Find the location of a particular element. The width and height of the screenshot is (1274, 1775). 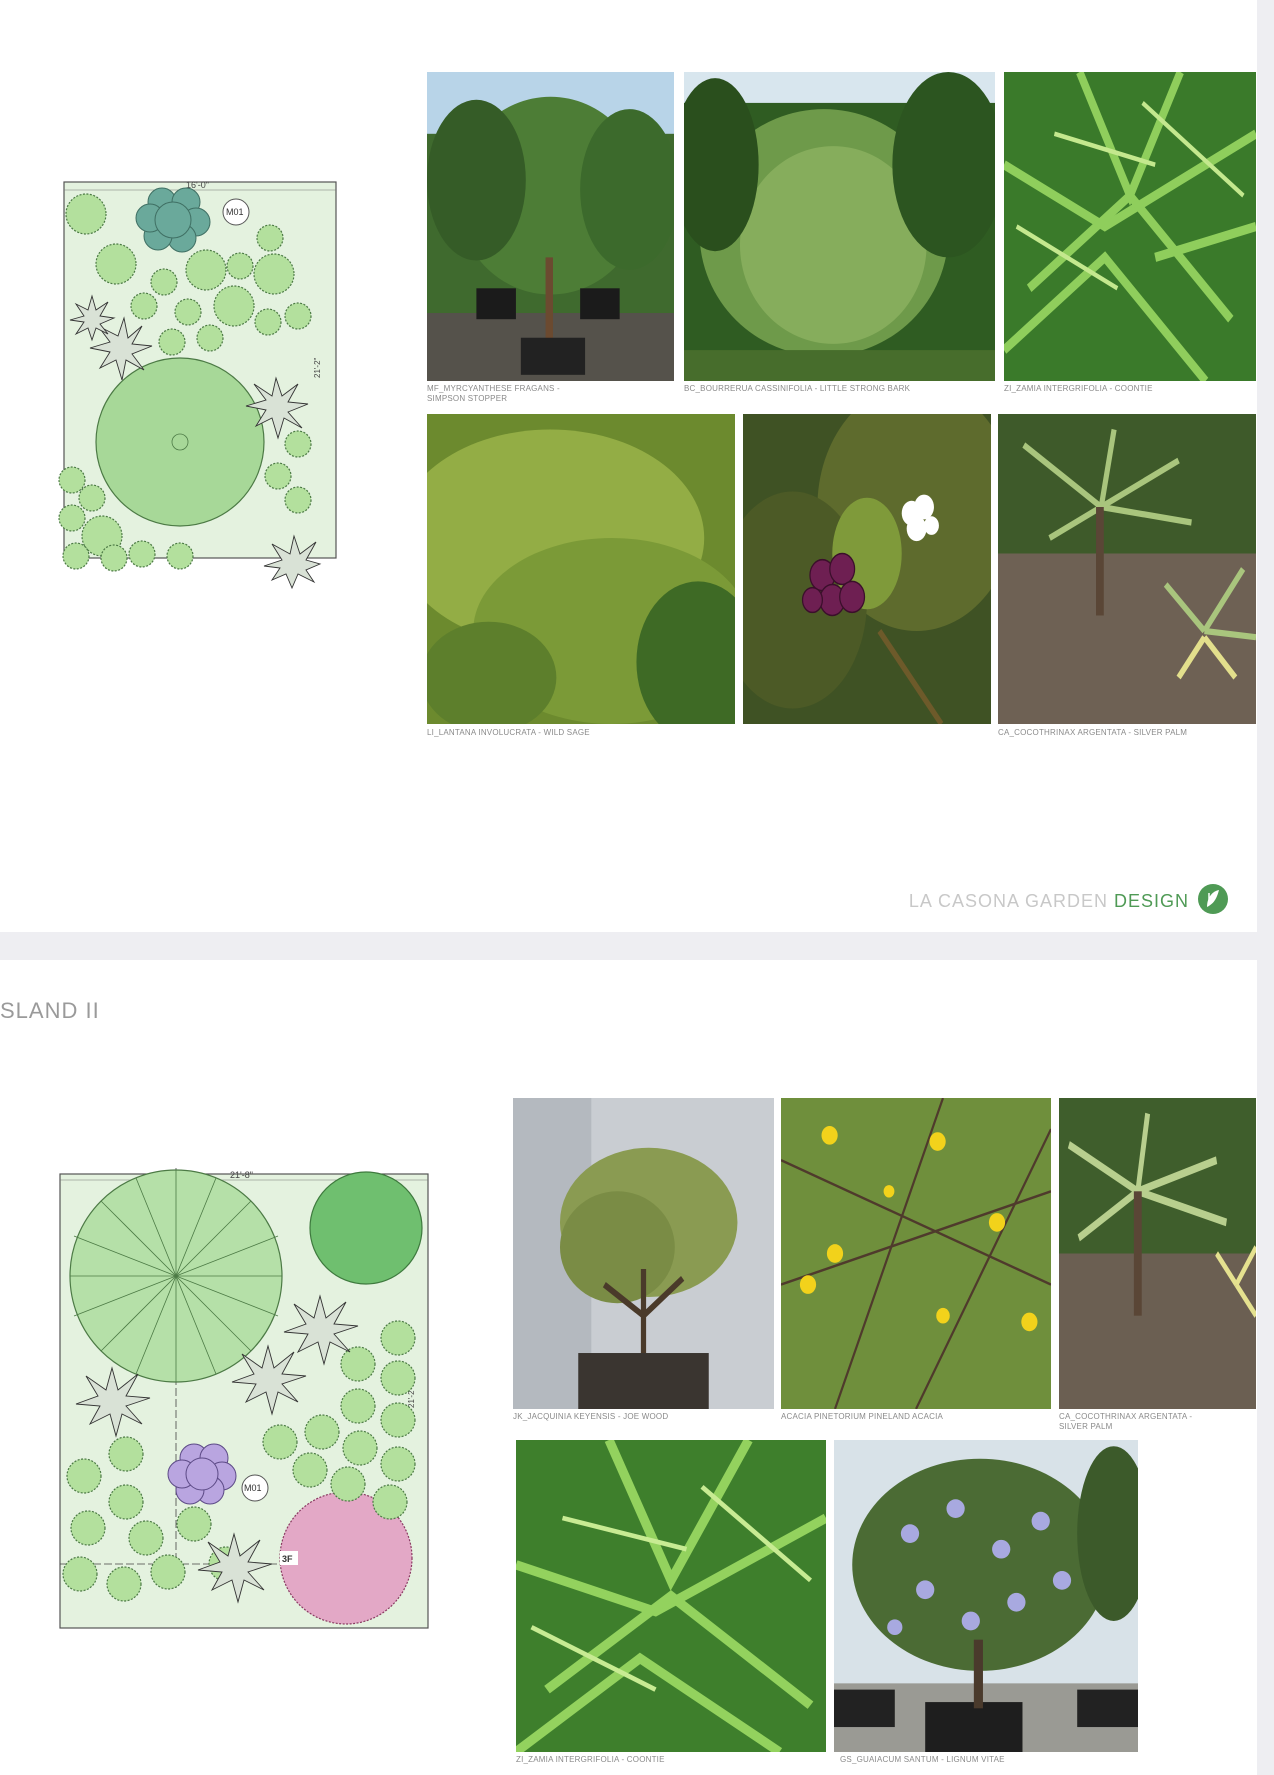

planting-plan-1: 16'-0" 21'-2" M01 is located at coordinates (203, 384).